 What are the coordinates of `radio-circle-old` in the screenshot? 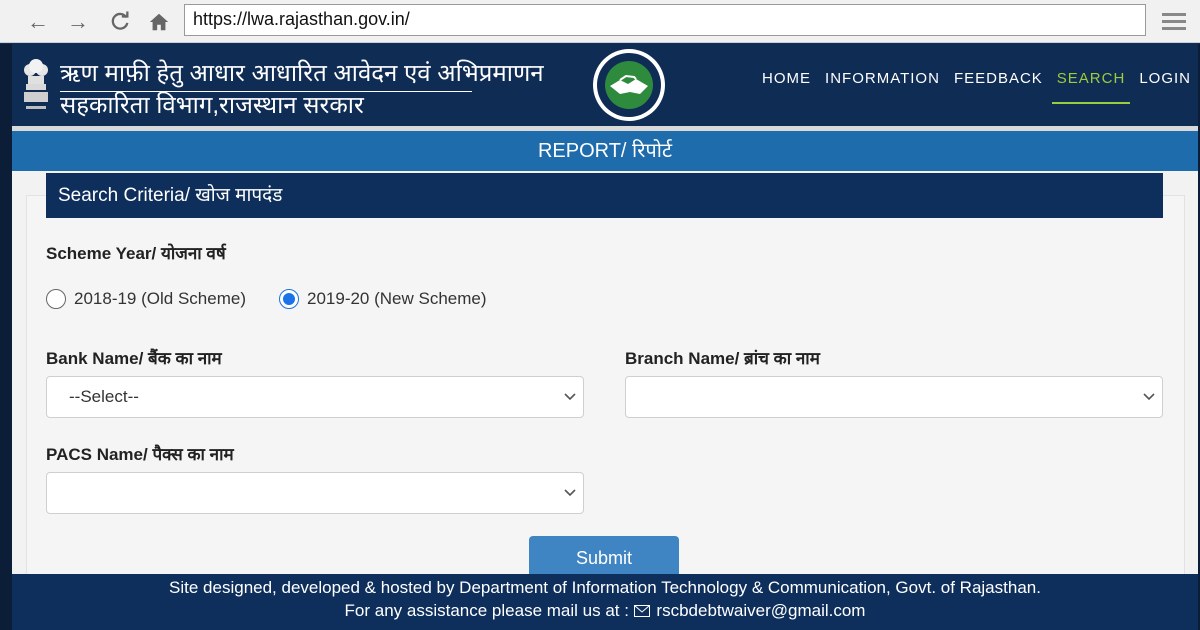 It's located at (56, 299).